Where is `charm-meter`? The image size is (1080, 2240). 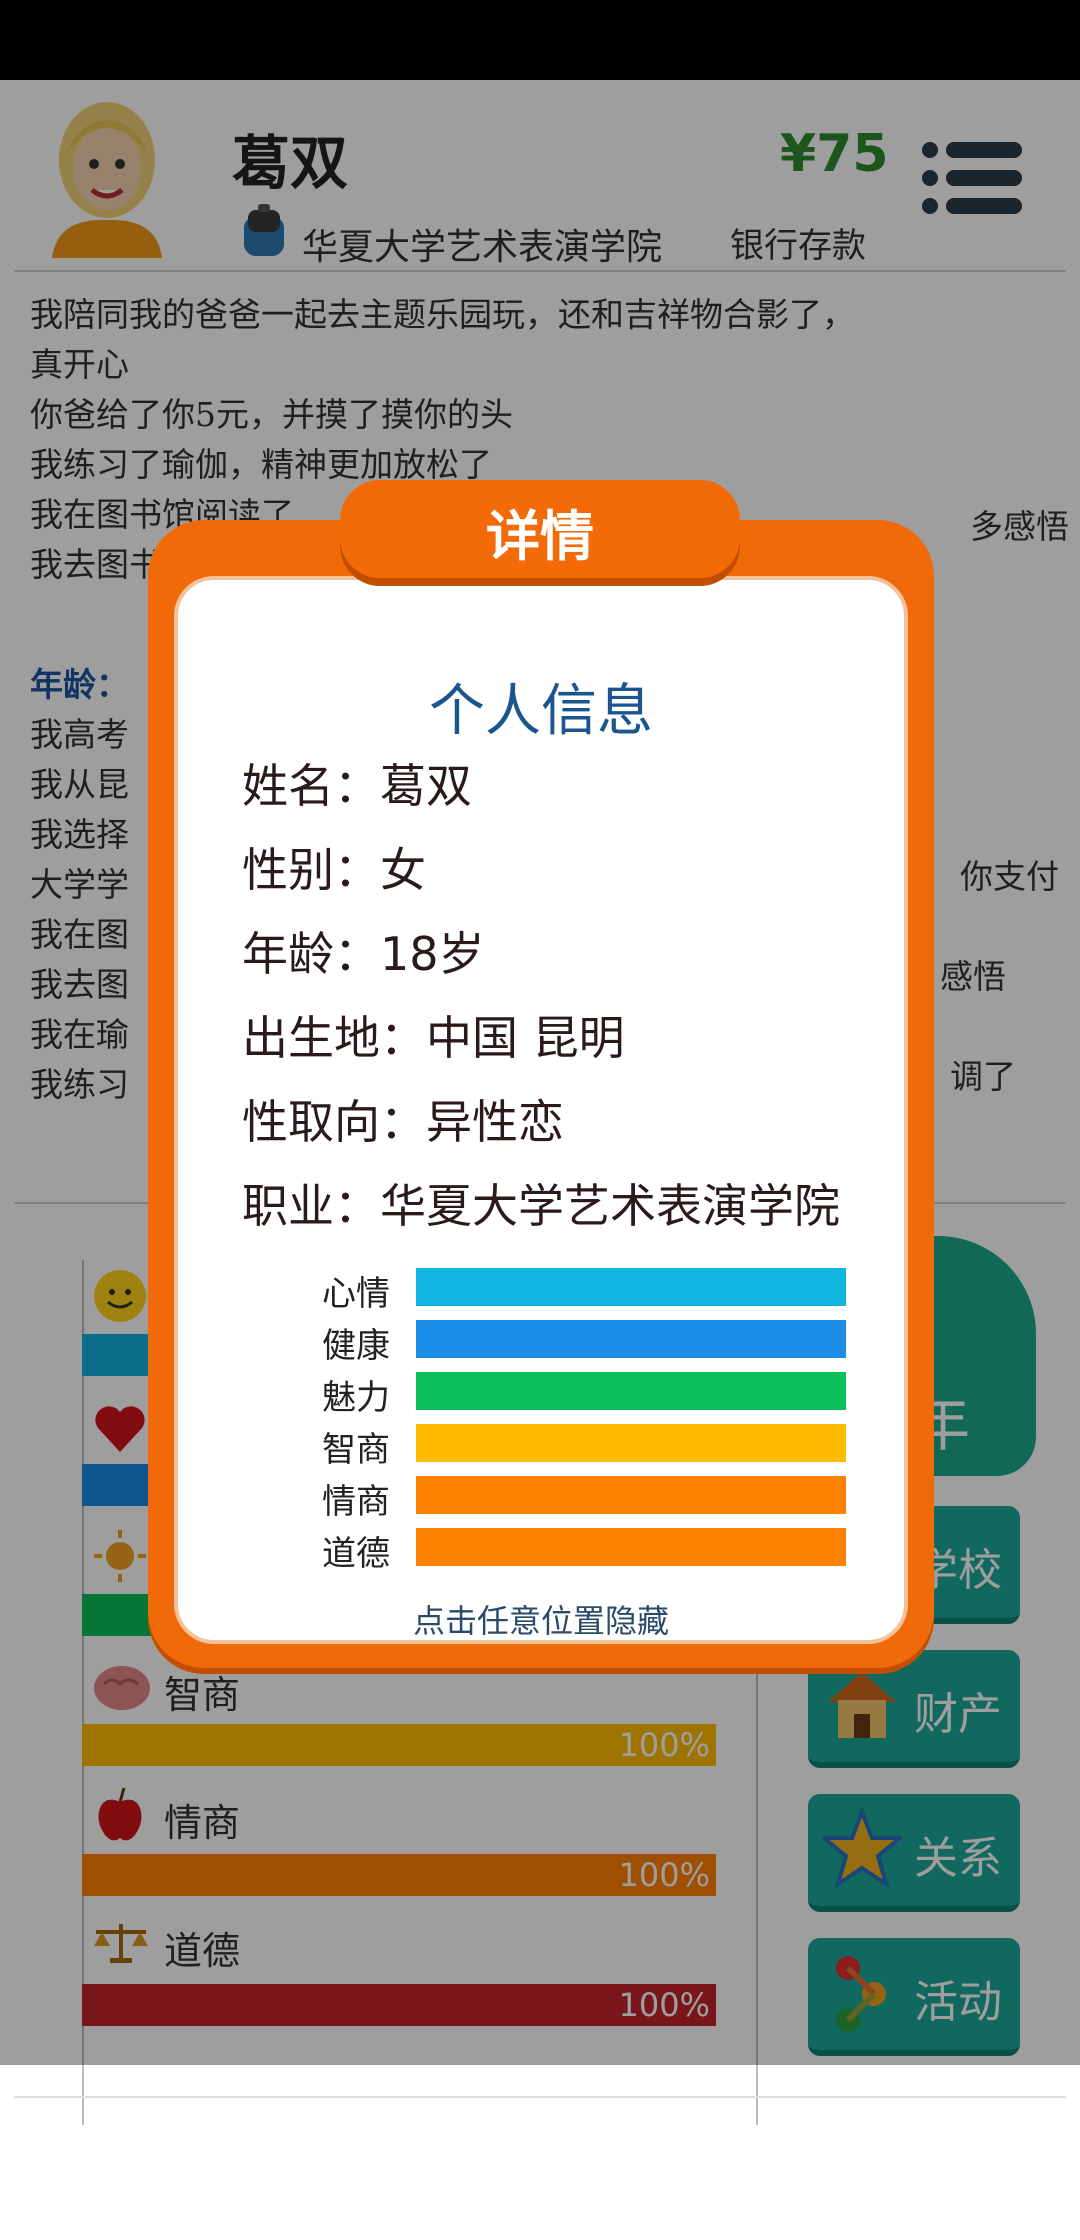
charm-meter is located at coordinates (631, 1391).